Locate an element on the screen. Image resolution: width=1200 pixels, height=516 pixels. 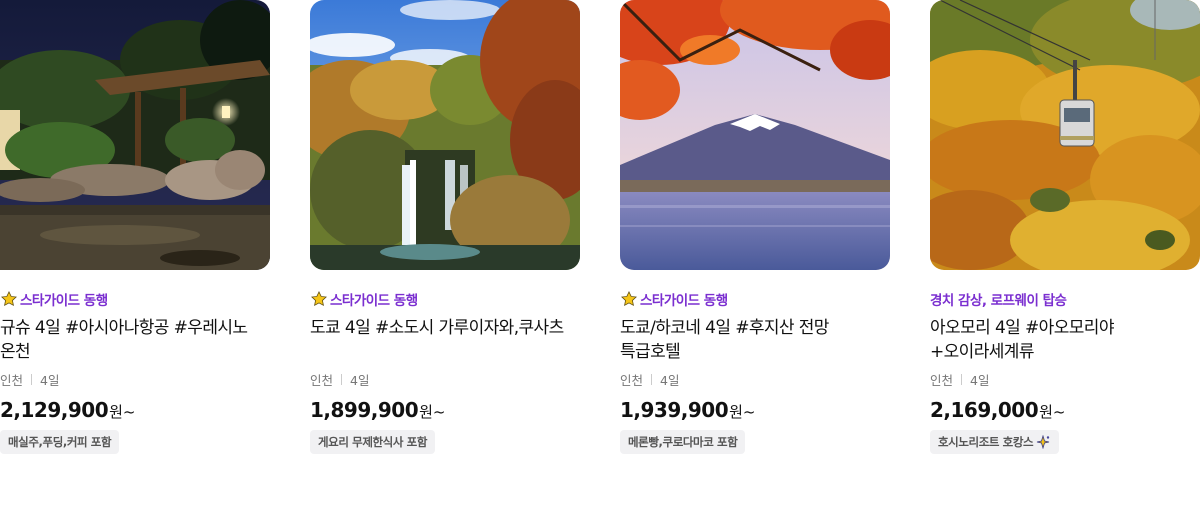
price: 2,129,900 원~ is located at coordinates (135, 411).